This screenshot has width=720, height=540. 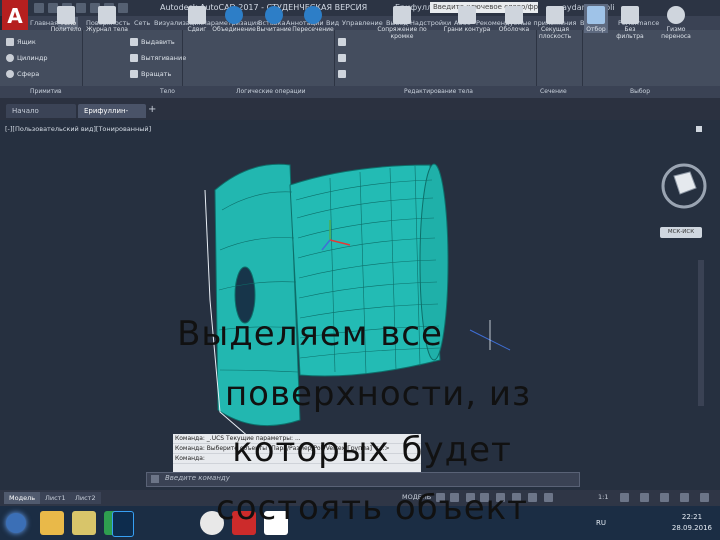 I want to click on panel-title-solid: Тело, so click(x=167, y=92).